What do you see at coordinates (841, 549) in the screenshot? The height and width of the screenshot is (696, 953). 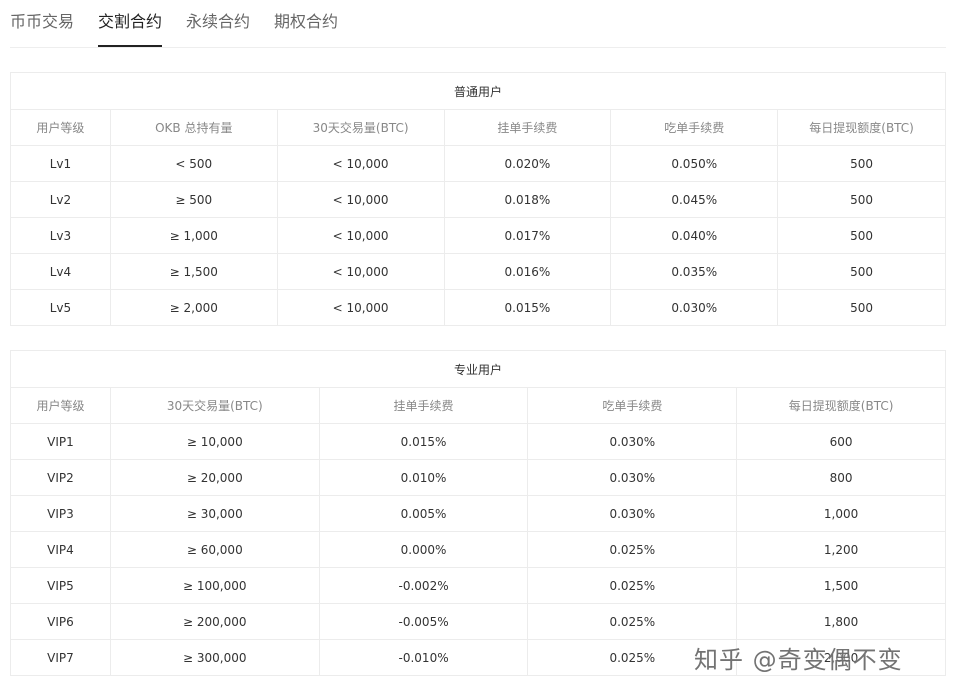 I see `withdrawal-limit-cell: 1,200` at bounding box center [841, 549].